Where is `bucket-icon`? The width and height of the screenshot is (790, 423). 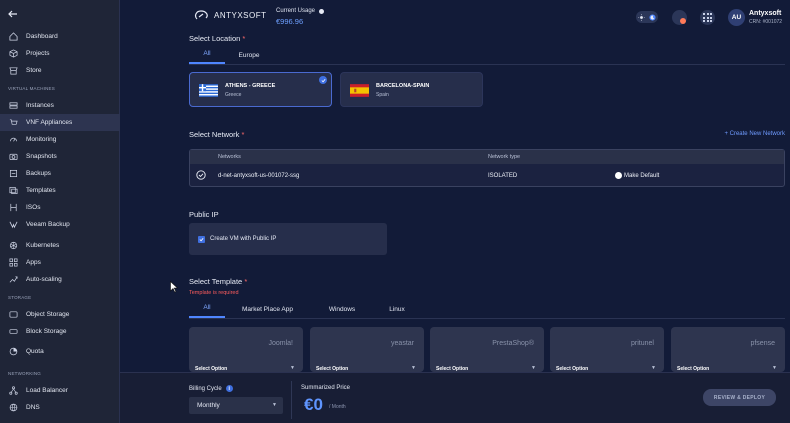 bucket-icon is located at coordinates (13, 315).